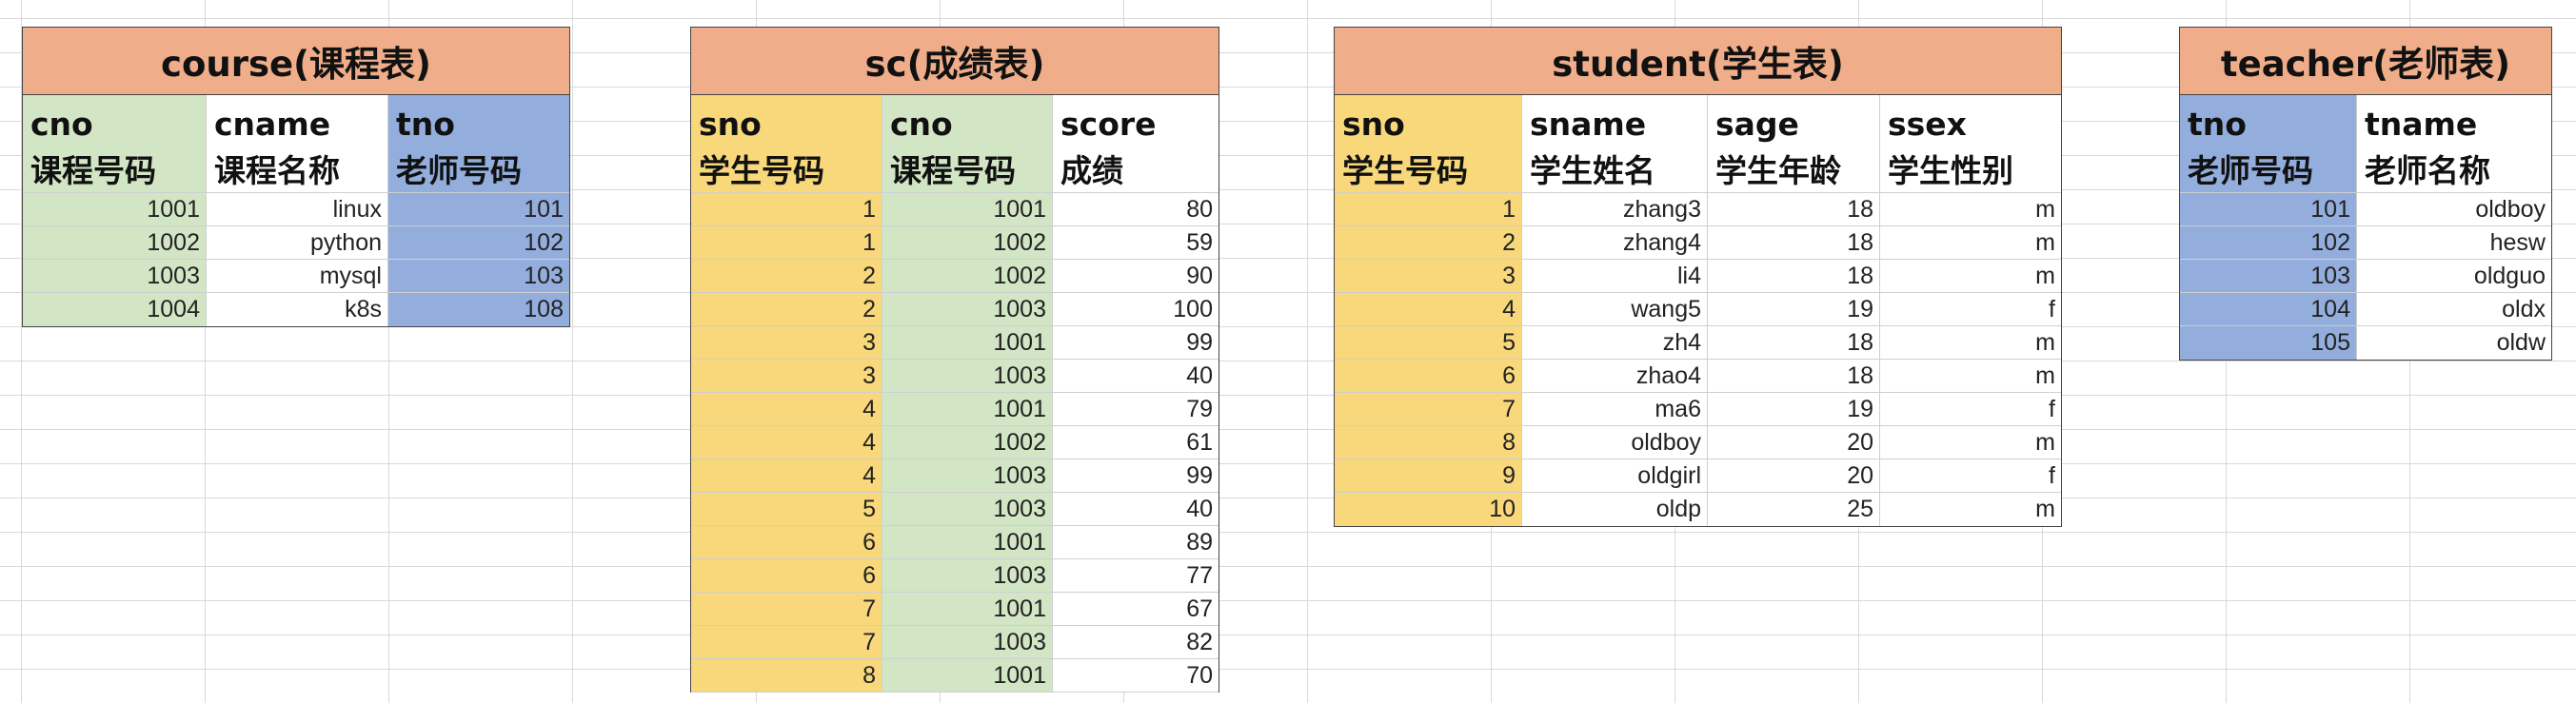  What do you see at coordinates (2454, 309) in the screenshot?
I see `table-cell: oldx` at bounding box center [2454, 309].